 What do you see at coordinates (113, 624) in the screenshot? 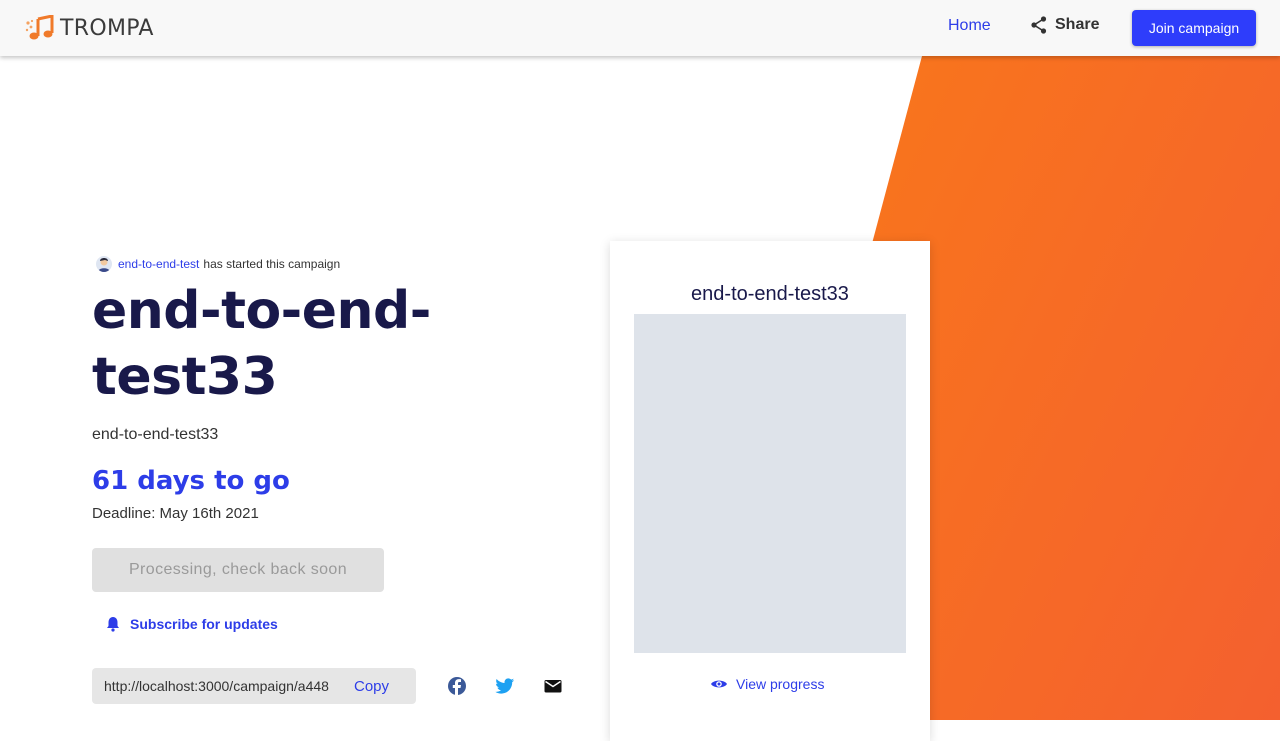
I see `bell-icon` at bounding box center [113, 624].